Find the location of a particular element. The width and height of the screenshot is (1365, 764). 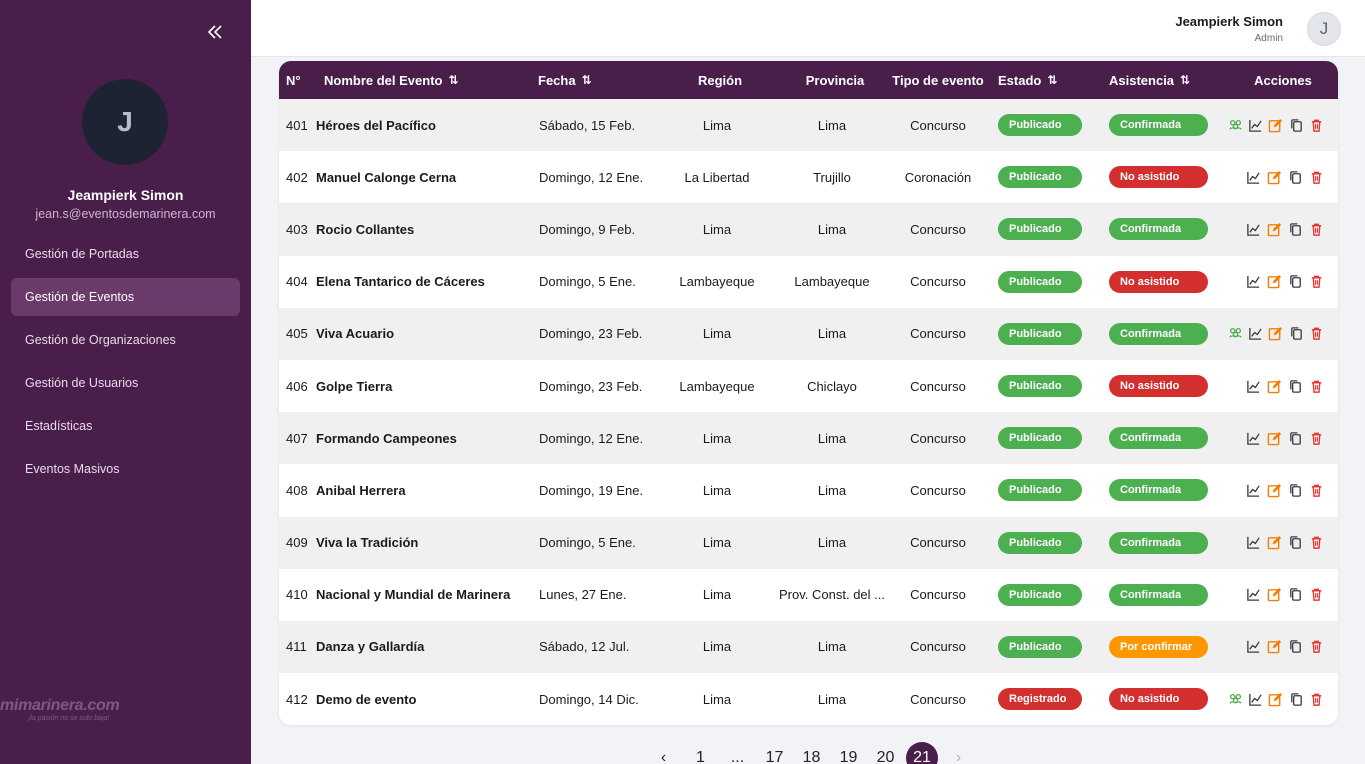

cell-num: 411 is located at coordinates (296, 647).